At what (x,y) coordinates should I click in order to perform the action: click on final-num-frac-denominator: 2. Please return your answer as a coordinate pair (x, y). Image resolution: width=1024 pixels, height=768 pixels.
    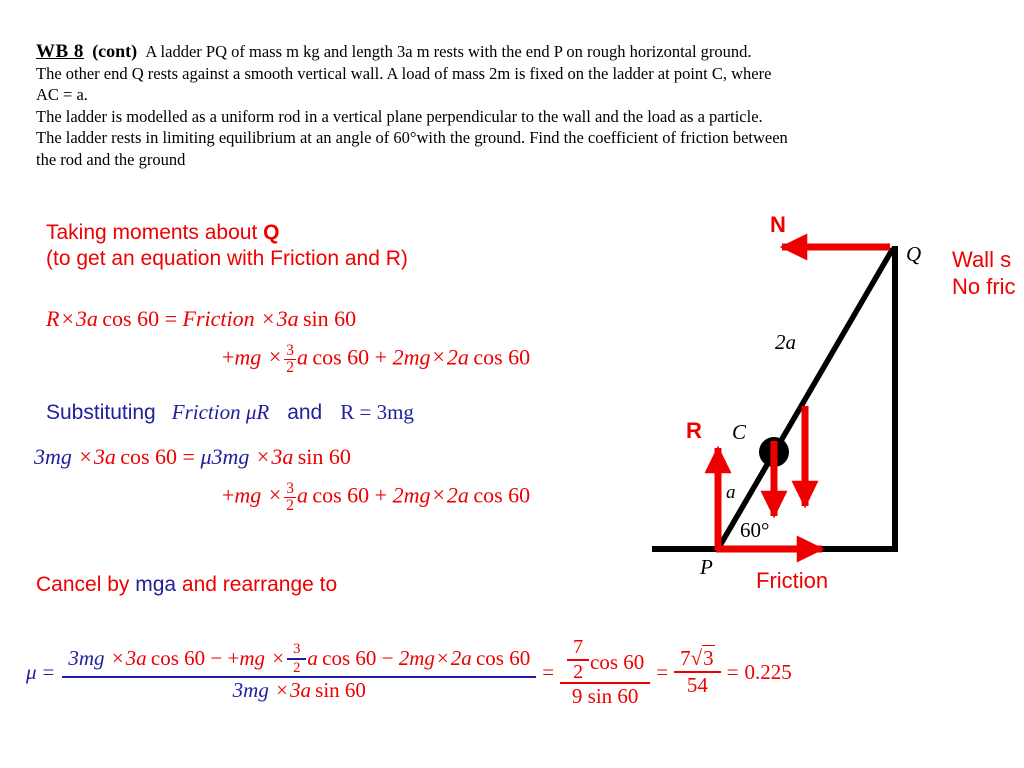
    Looking at the image, I should click on (297, 667).